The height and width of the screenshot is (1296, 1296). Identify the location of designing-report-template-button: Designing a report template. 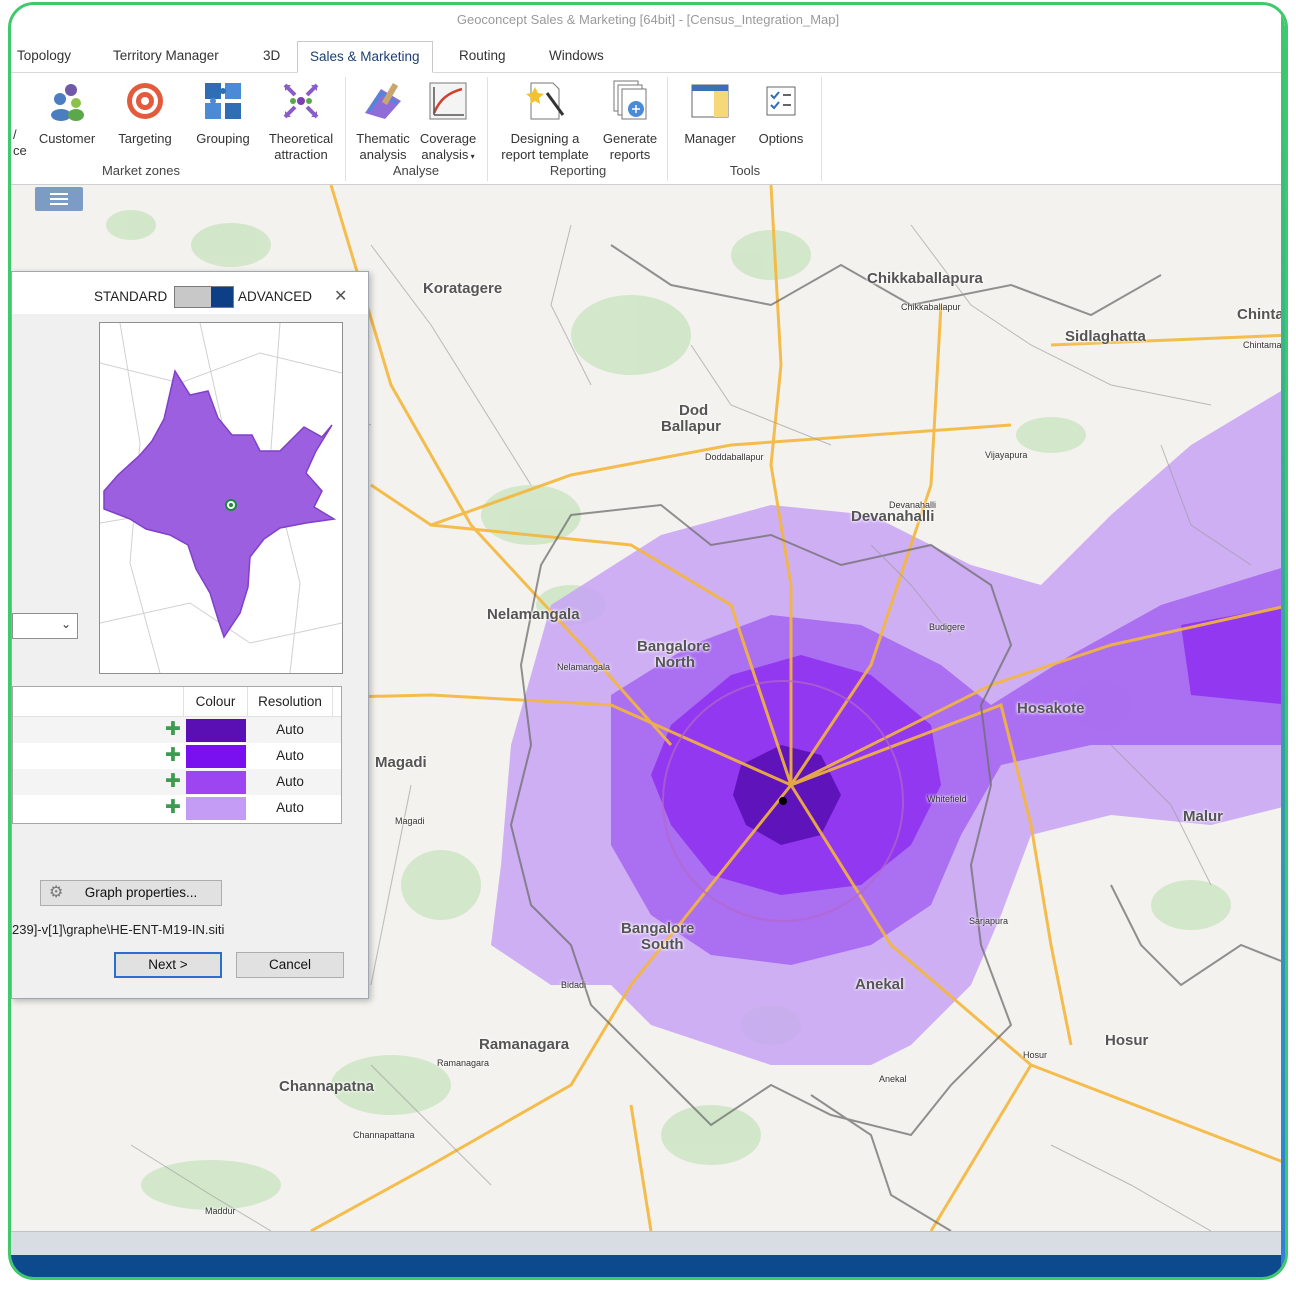
(545, 121).